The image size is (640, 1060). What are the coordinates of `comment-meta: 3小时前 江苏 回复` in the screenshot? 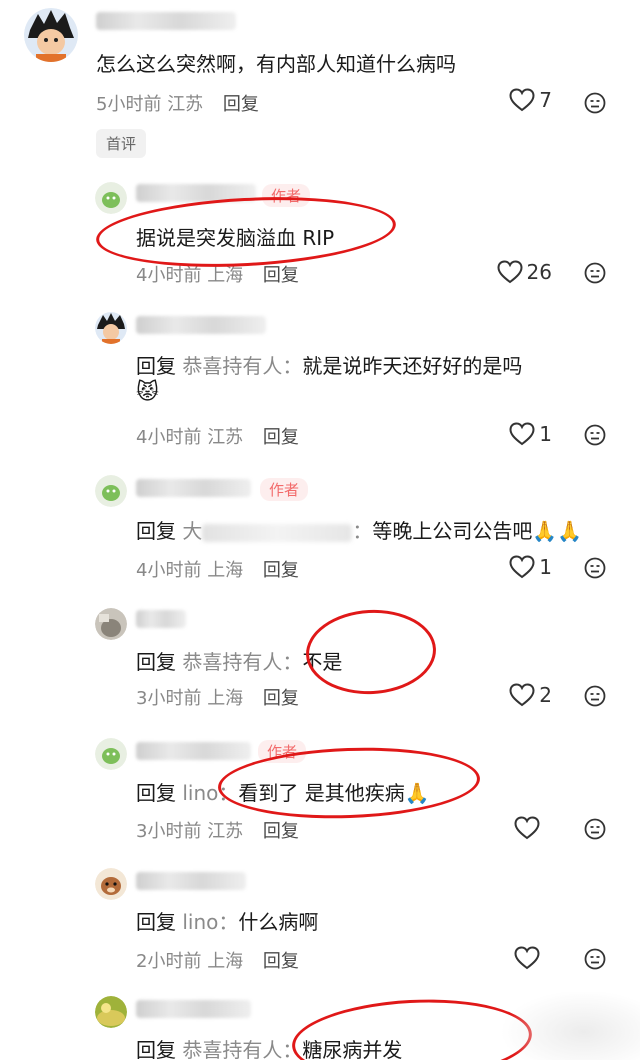 It's located at (217, 830).